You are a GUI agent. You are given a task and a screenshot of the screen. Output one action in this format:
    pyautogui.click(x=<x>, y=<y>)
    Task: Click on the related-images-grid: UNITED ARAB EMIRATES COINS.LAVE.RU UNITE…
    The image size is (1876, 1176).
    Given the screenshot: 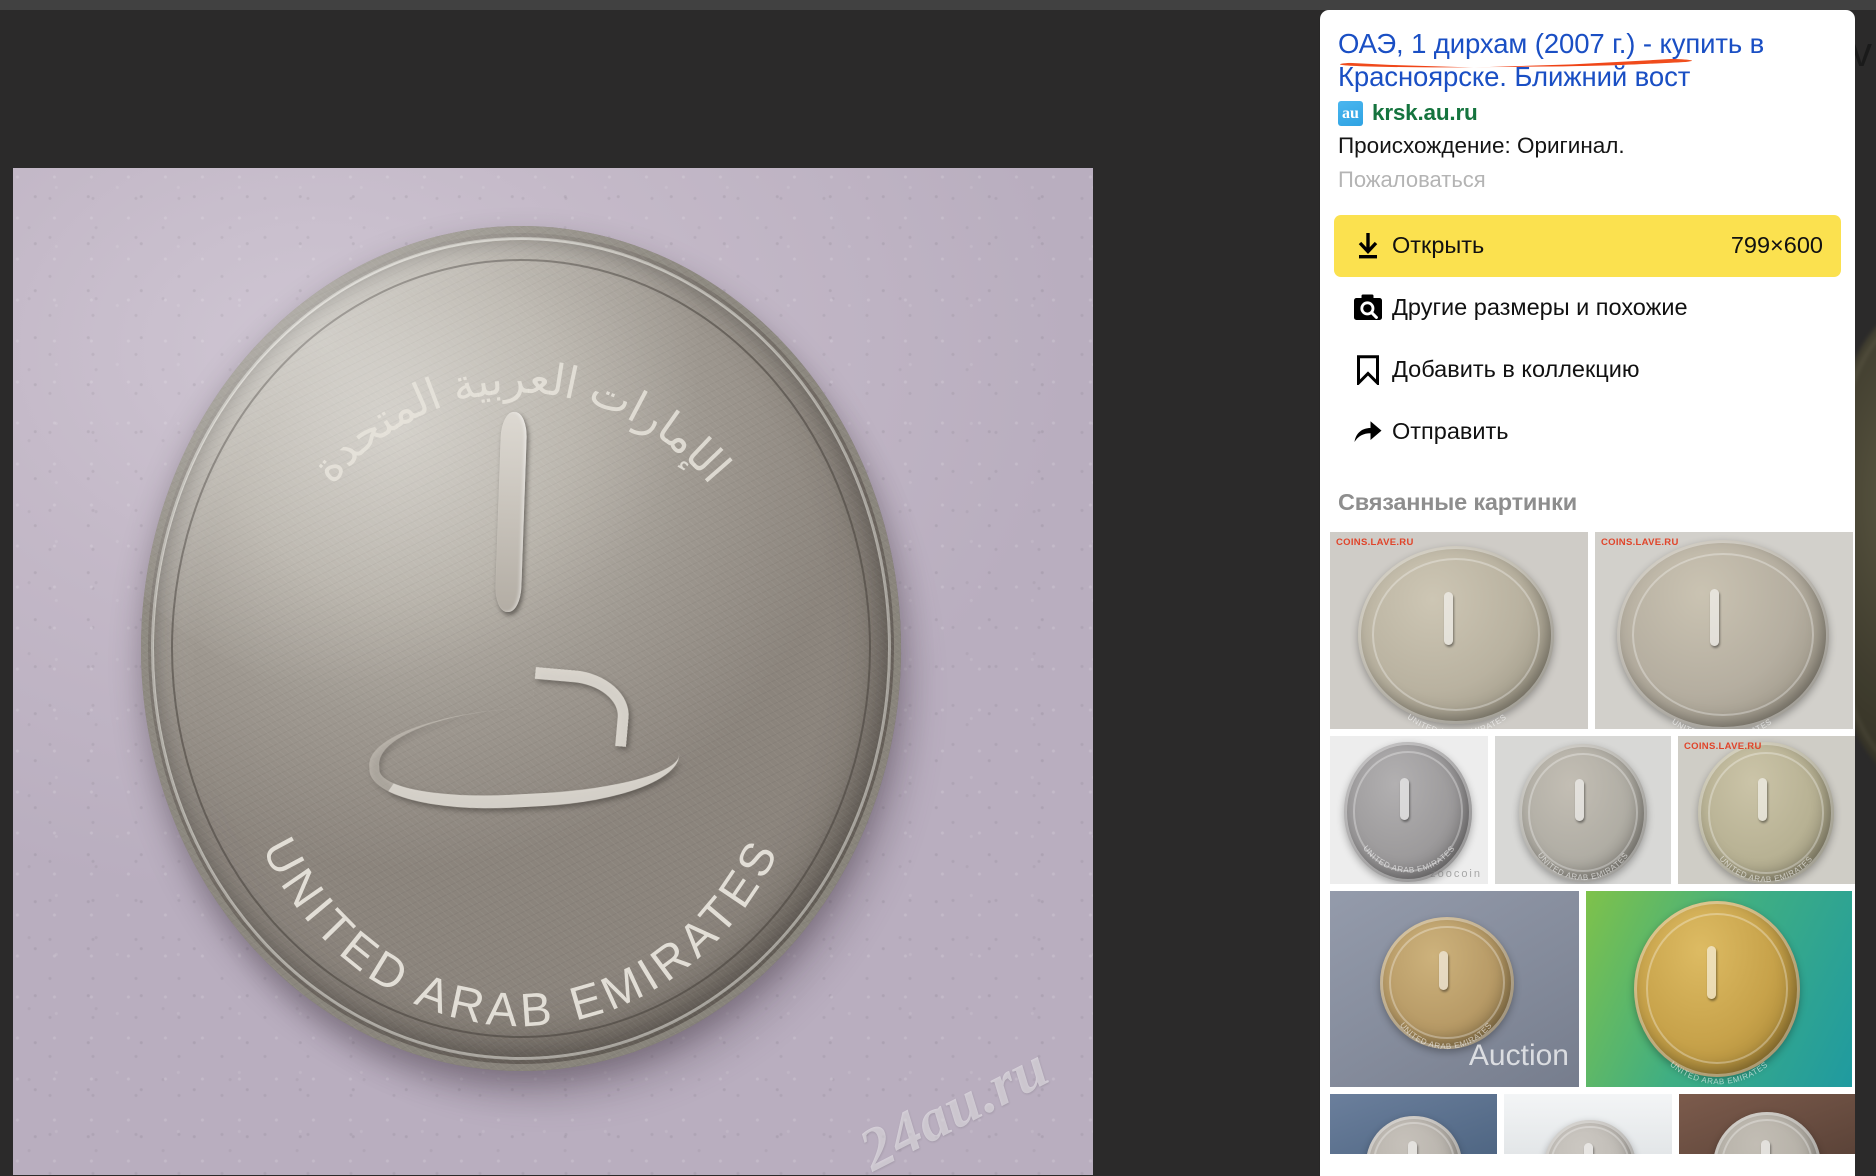 What is the action you would take?
    pyautogui.click(x=1592, y=842)
    